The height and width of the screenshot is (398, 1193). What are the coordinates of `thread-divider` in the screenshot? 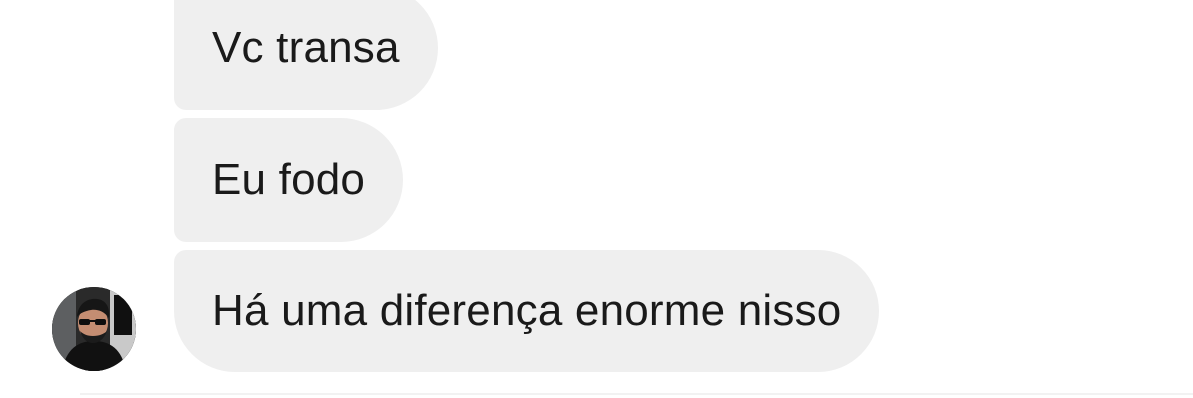 It's located at (636, 394).